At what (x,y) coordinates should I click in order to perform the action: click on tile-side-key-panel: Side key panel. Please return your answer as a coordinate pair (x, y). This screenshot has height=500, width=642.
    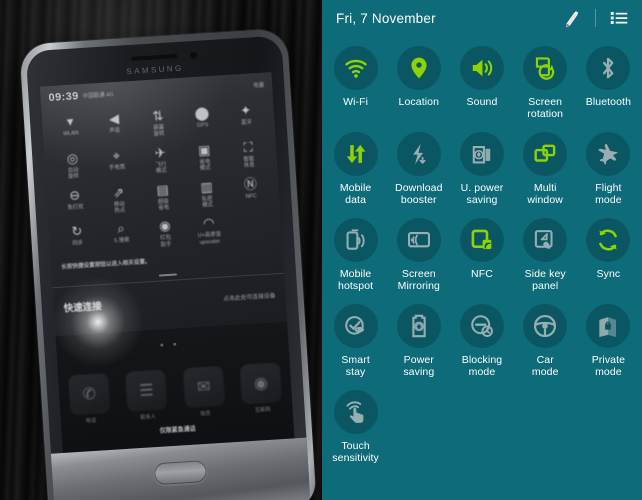
    Looking at the image, I should click on (545, 256).